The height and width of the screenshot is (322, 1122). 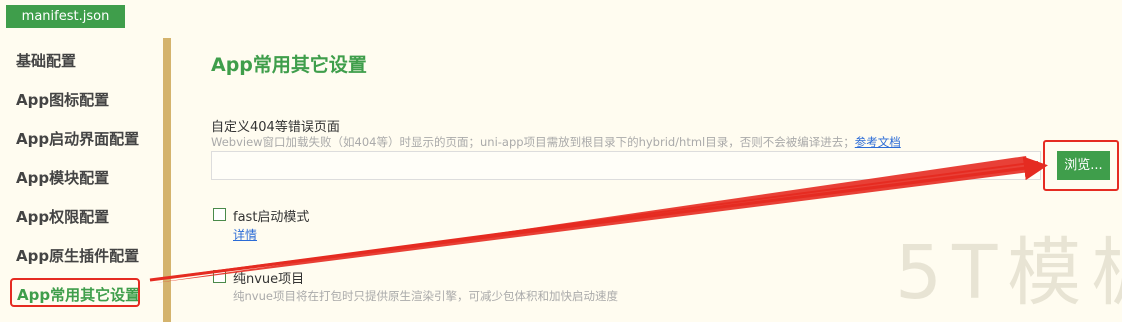 I want to click on fast-start-label: fast启动模式, so click(x=271, y=217).